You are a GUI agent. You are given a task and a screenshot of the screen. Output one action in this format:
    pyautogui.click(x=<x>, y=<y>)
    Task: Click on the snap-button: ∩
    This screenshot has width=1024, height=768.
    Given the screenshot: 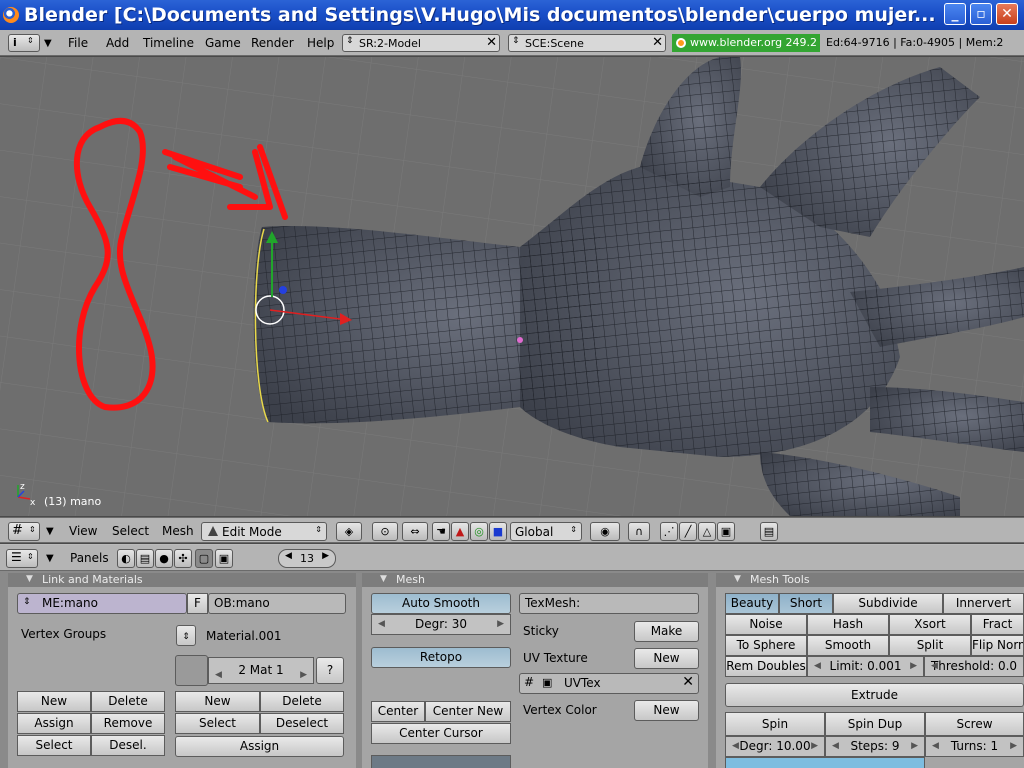 What is the action you would take?
    pyautogui.click(x=639, y=531)
    